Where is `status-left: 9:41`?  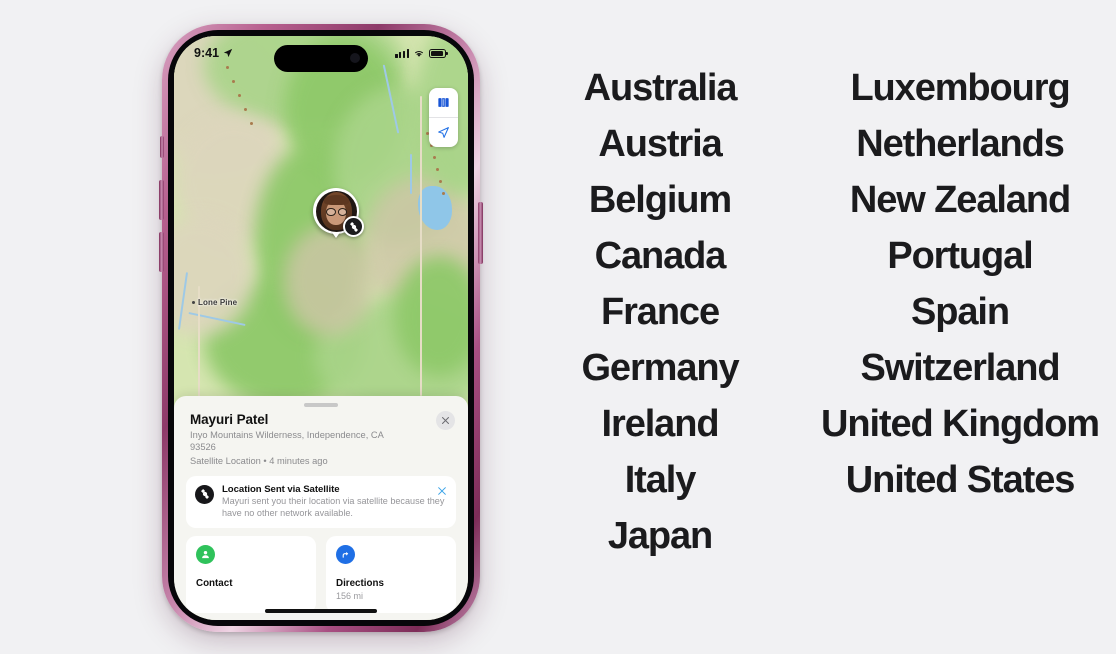
status-left: 9:41 is located at coordinates (213, 53).